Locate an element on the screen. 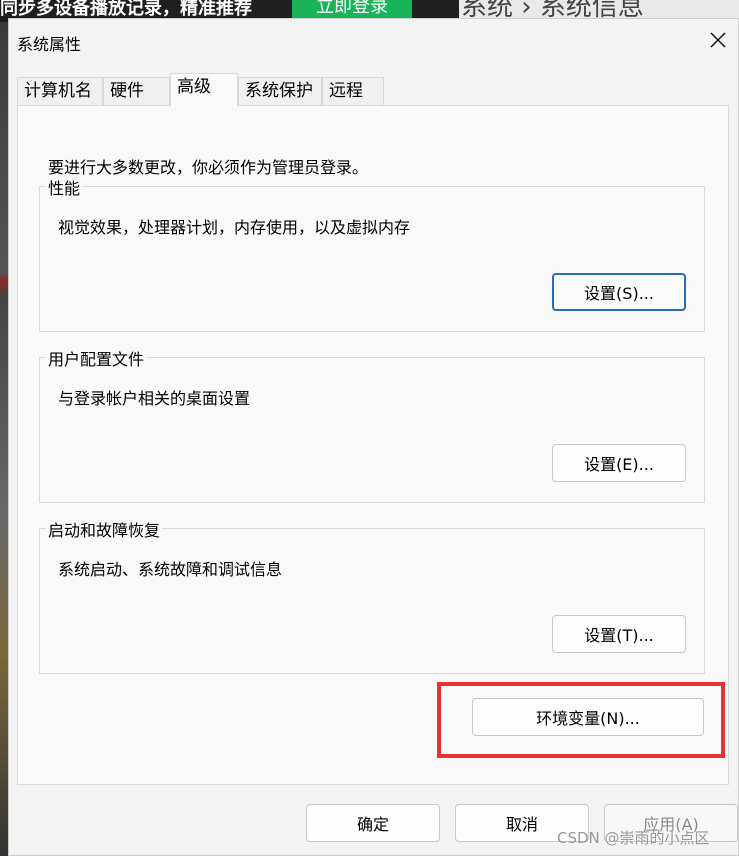 This screenshot has height=856, width=739. performance-label: 性能 is located at coordinates (64, 187).